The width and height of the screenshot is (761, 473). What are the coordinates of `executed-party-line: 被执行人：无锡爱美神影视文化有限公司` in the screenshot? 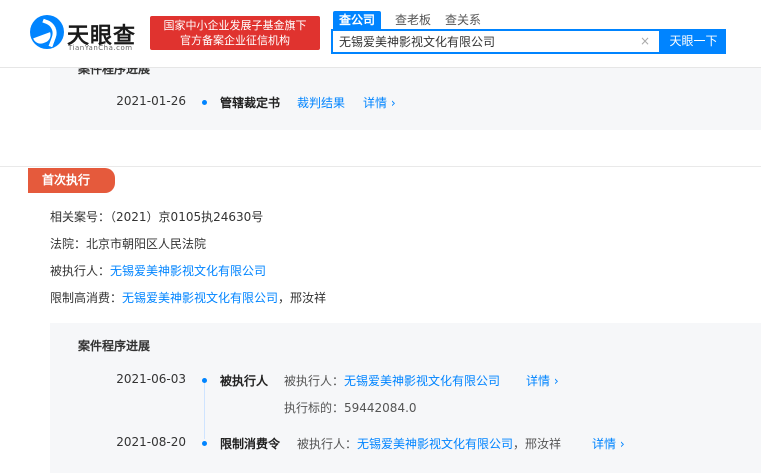 It's located at (158, 270).